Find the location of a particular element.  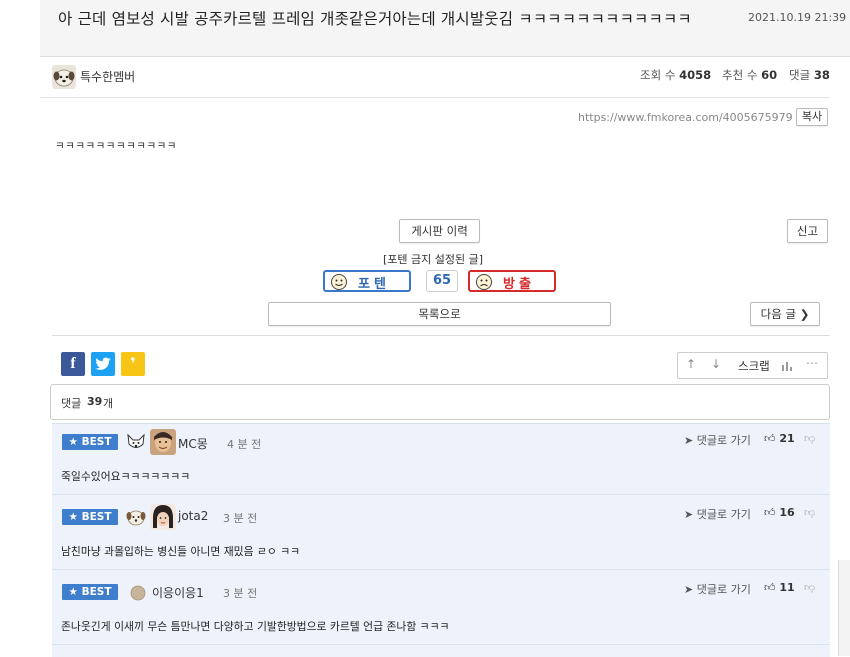

default-avatar-icon is located at coordinates (138, 593).